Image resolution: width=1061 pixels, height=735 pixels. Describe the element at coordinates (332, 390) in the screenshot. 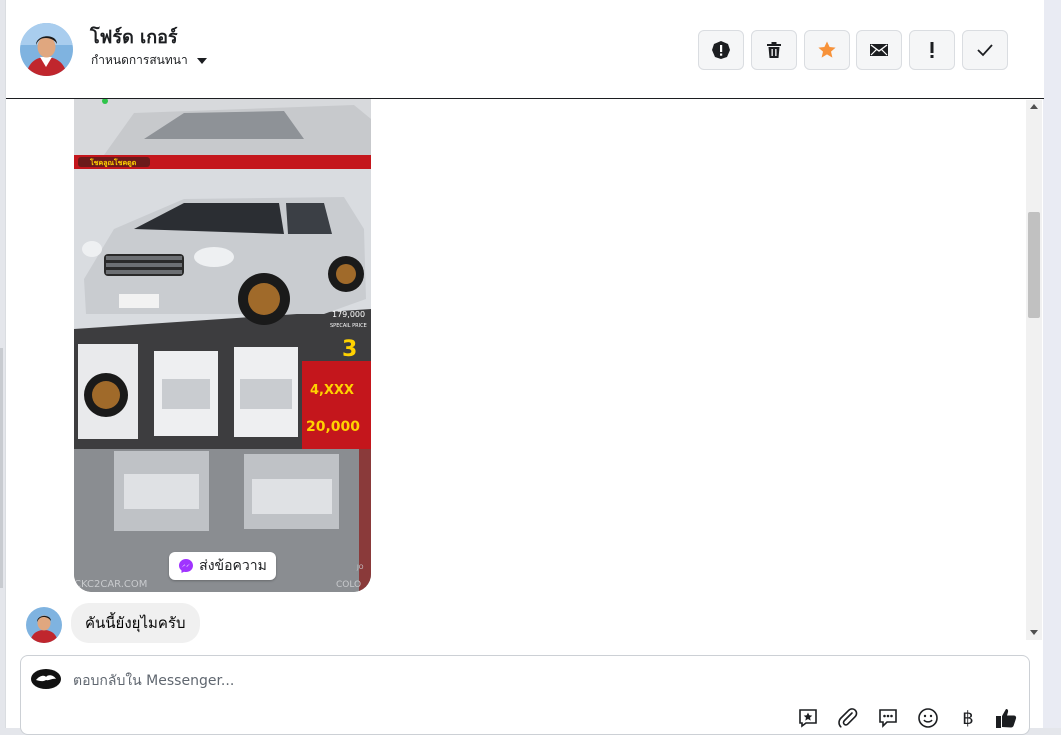

I see `ad-installment: 4,XXX` at that location.